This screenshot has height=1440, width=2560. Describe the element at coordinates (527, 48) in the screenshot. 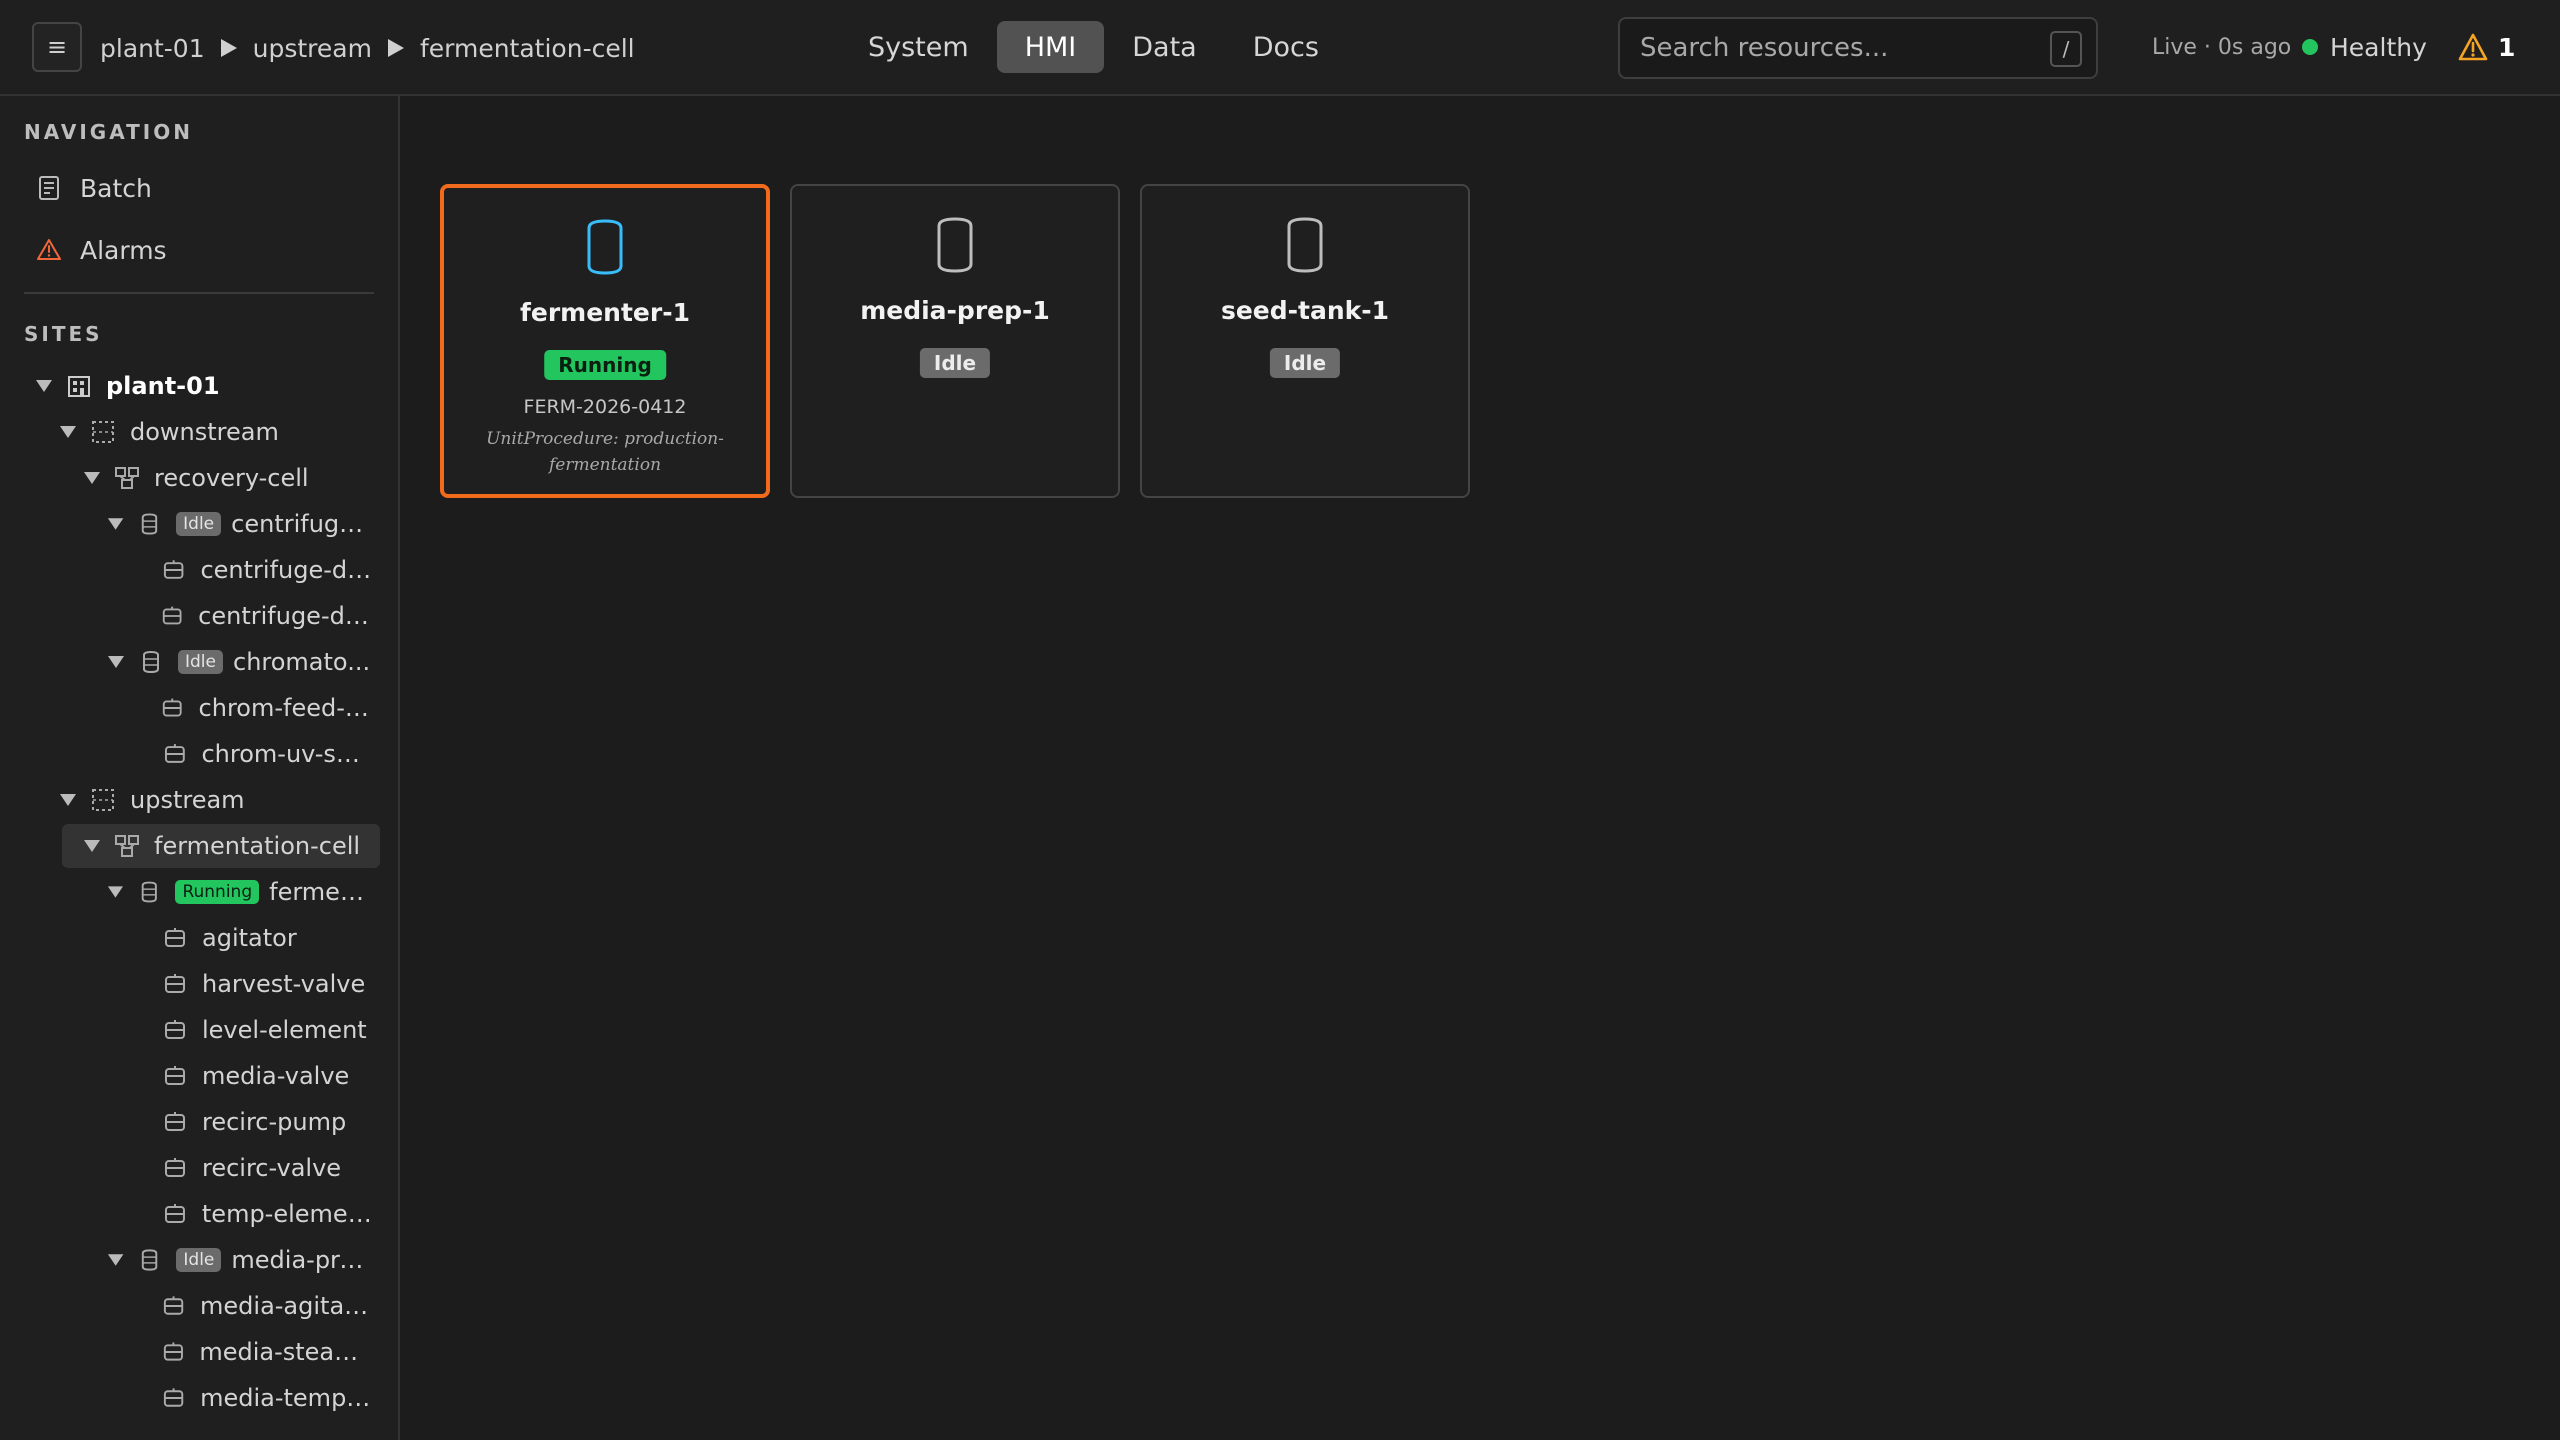

I see `breadcrumb-cell: fermentation-cell` at that location.